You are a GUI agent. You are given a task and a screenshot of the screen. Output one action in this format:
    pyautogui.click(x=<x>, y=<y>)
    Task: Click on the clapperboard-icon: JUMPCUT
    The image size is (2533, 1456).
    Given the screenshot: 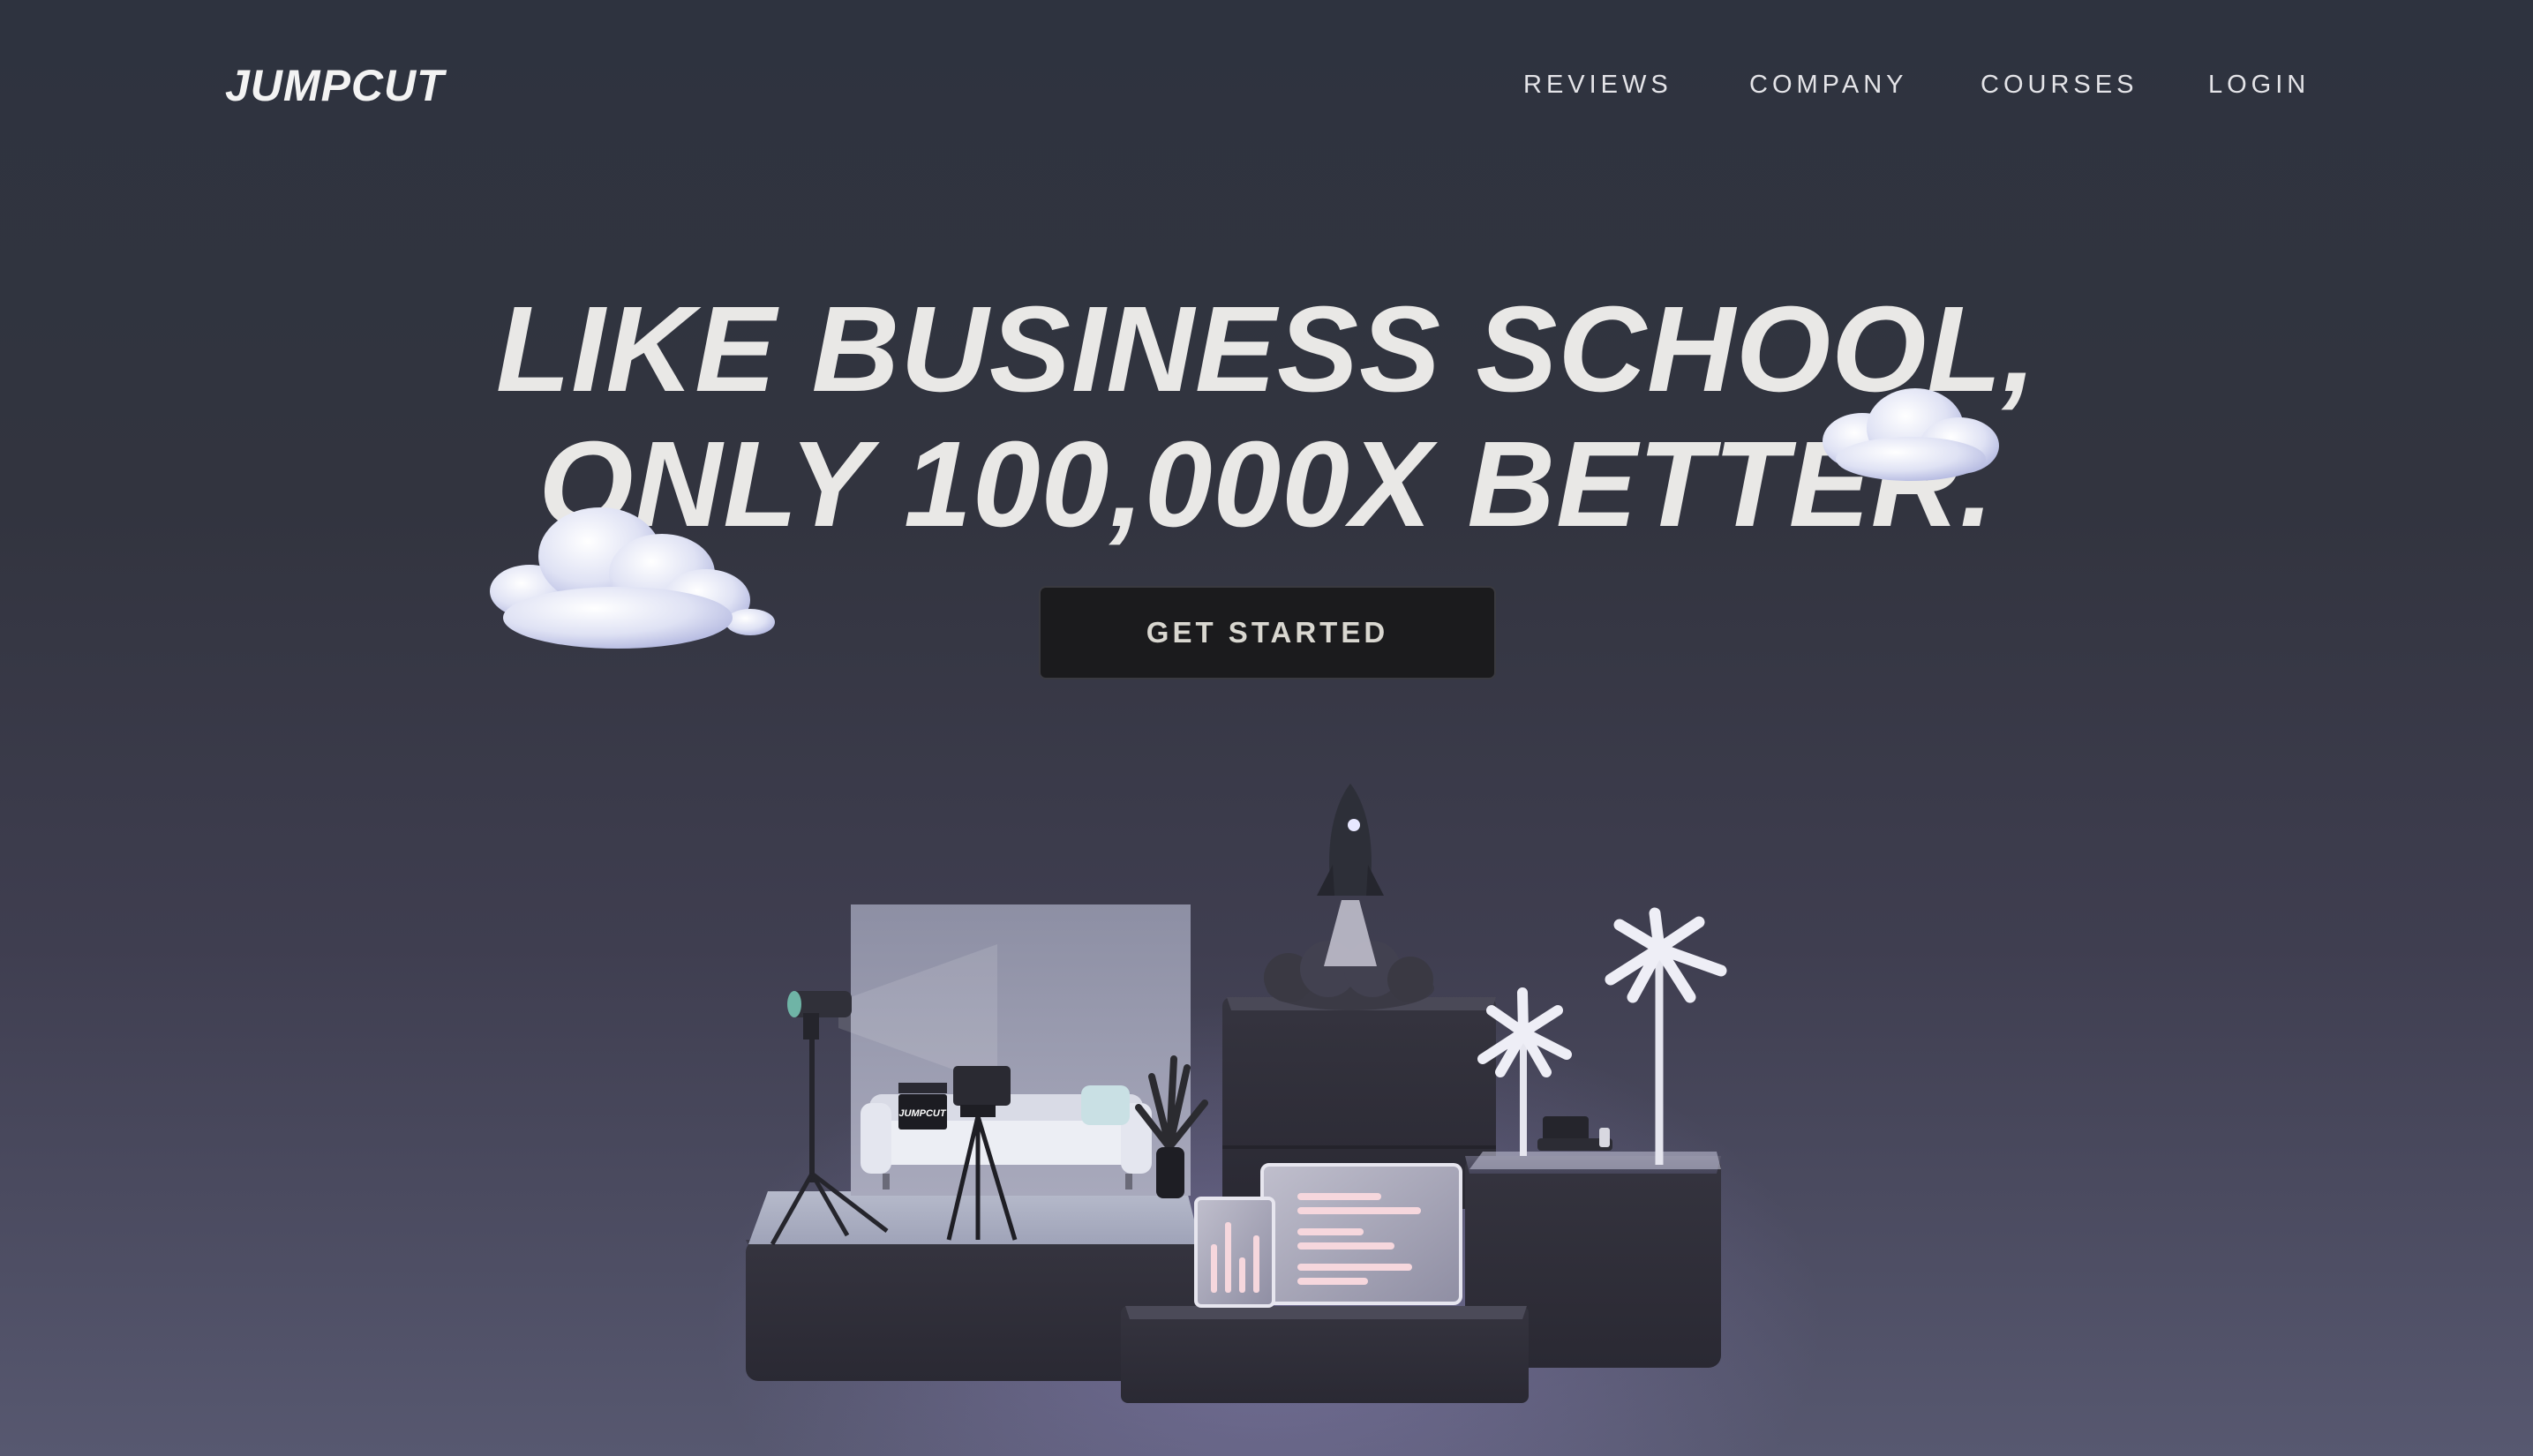 What is the action you would take?
    pyautogui.click(x=923, y=1106)
    